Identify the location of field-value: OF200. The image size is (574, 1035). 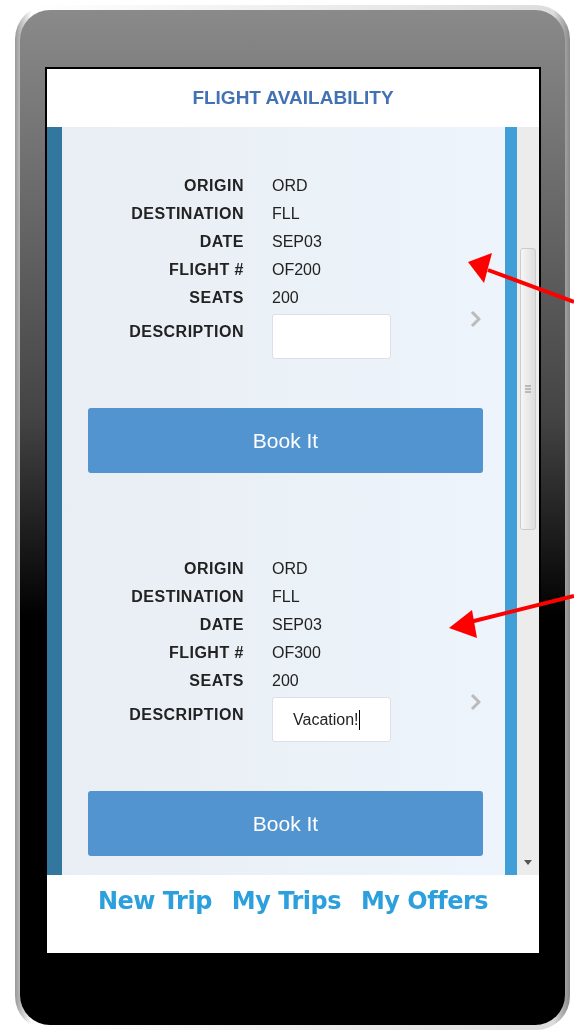
(296, 270).